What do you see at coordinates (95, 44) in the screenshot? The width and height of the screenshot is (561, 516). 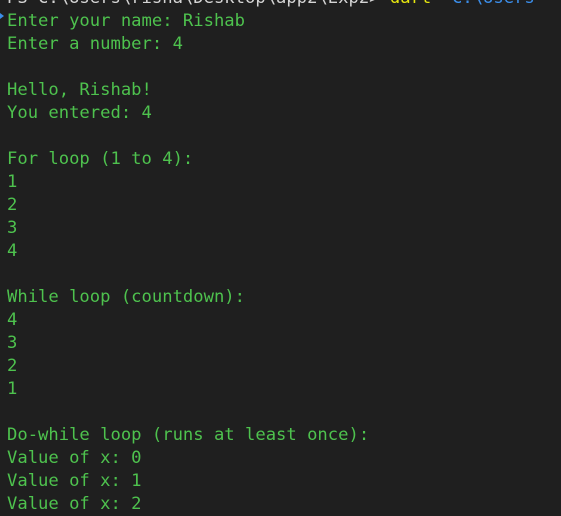 I see `output-line: Enter a number: 4` at bounding box center [95, 44].